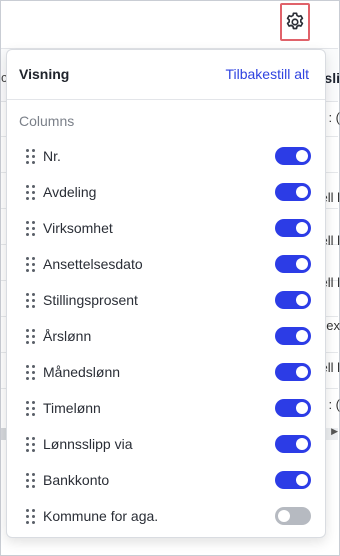 Image resolution: width=340 pixels, height=556 pixels. What do you see at coordinates (334, 431) in the screenshot?
I see `scroll-right-arrow-icon: ▶` at bounding box center [334, 431].